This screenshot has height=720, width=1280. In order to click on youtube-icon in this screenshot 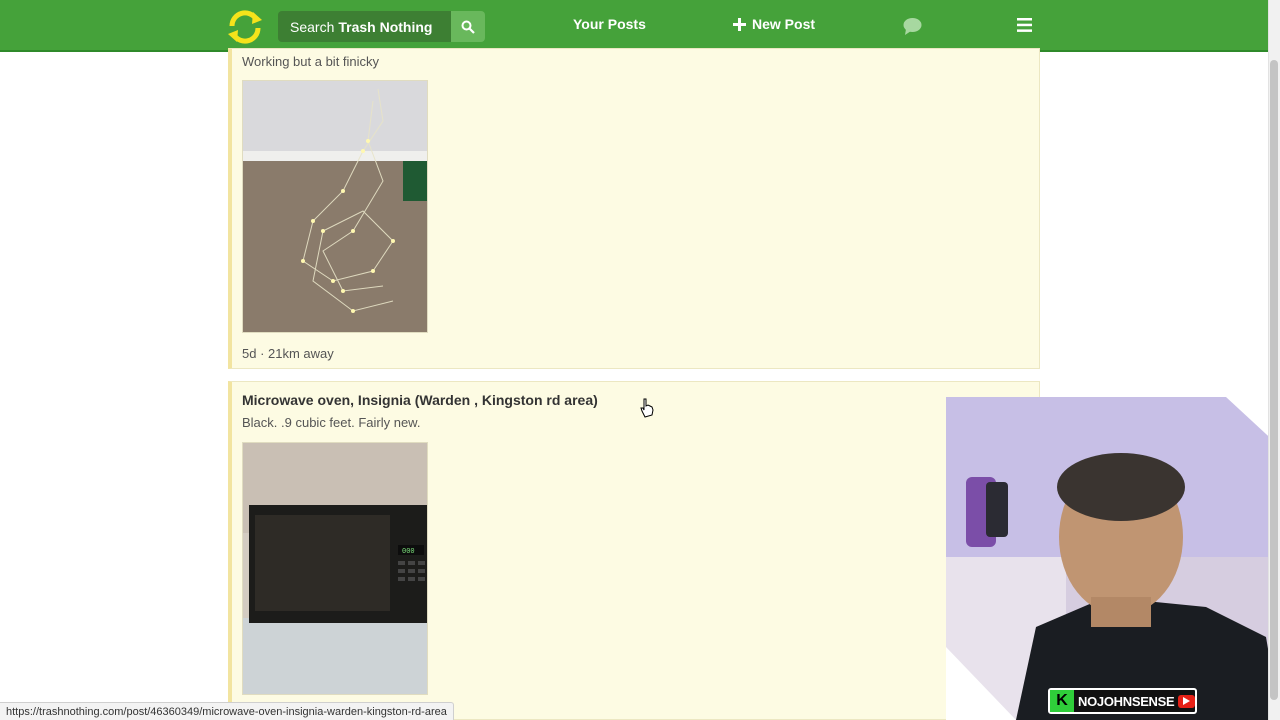, I will do `click(1186, 701)`.